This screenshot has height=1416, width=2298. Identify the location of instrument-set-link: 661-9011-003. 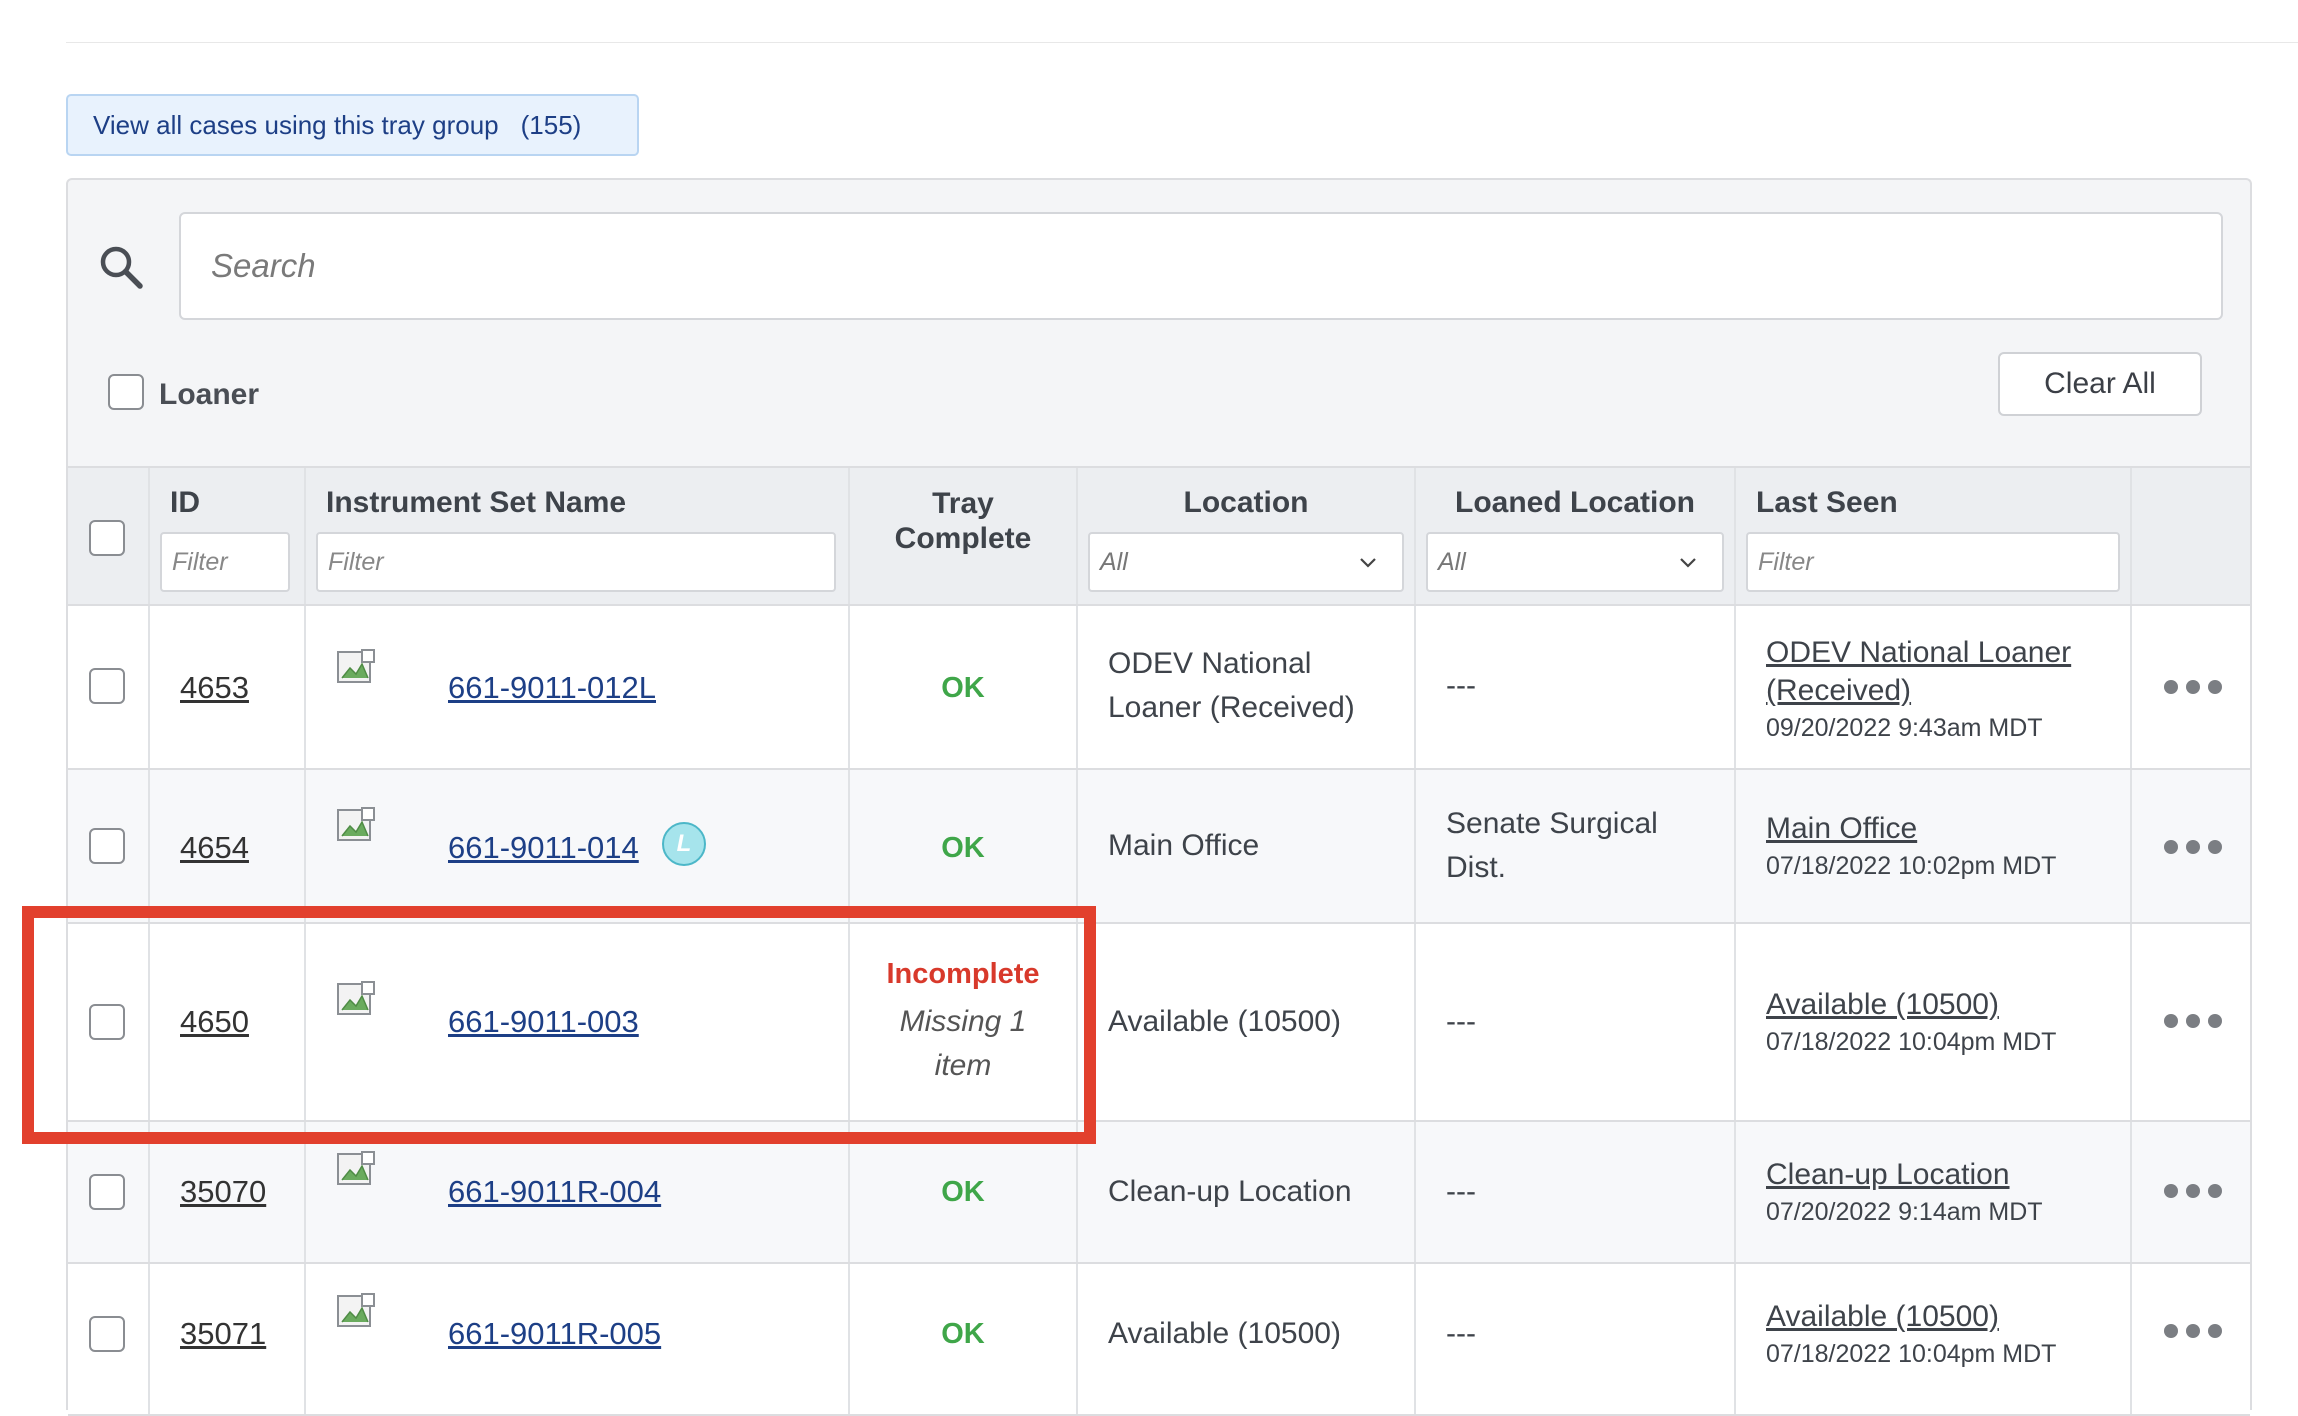
(543, 1022).